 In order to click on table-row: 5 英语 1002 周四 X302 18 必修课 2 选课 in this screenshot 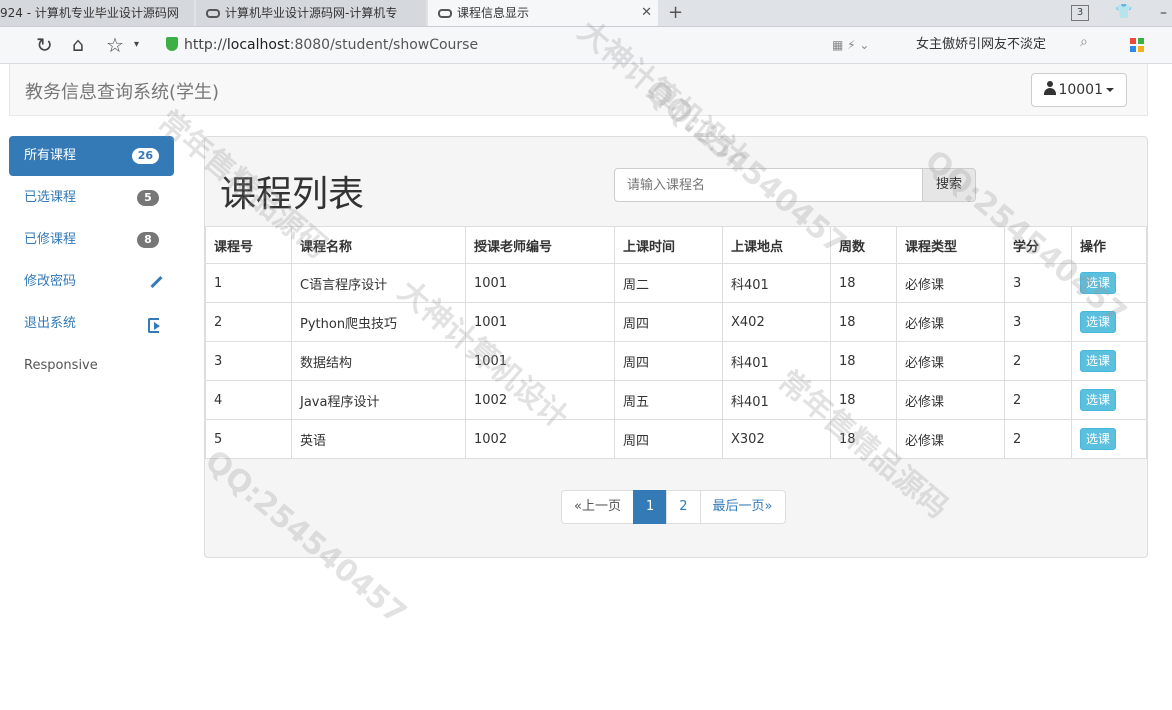, I will do `click(676, 439)`.